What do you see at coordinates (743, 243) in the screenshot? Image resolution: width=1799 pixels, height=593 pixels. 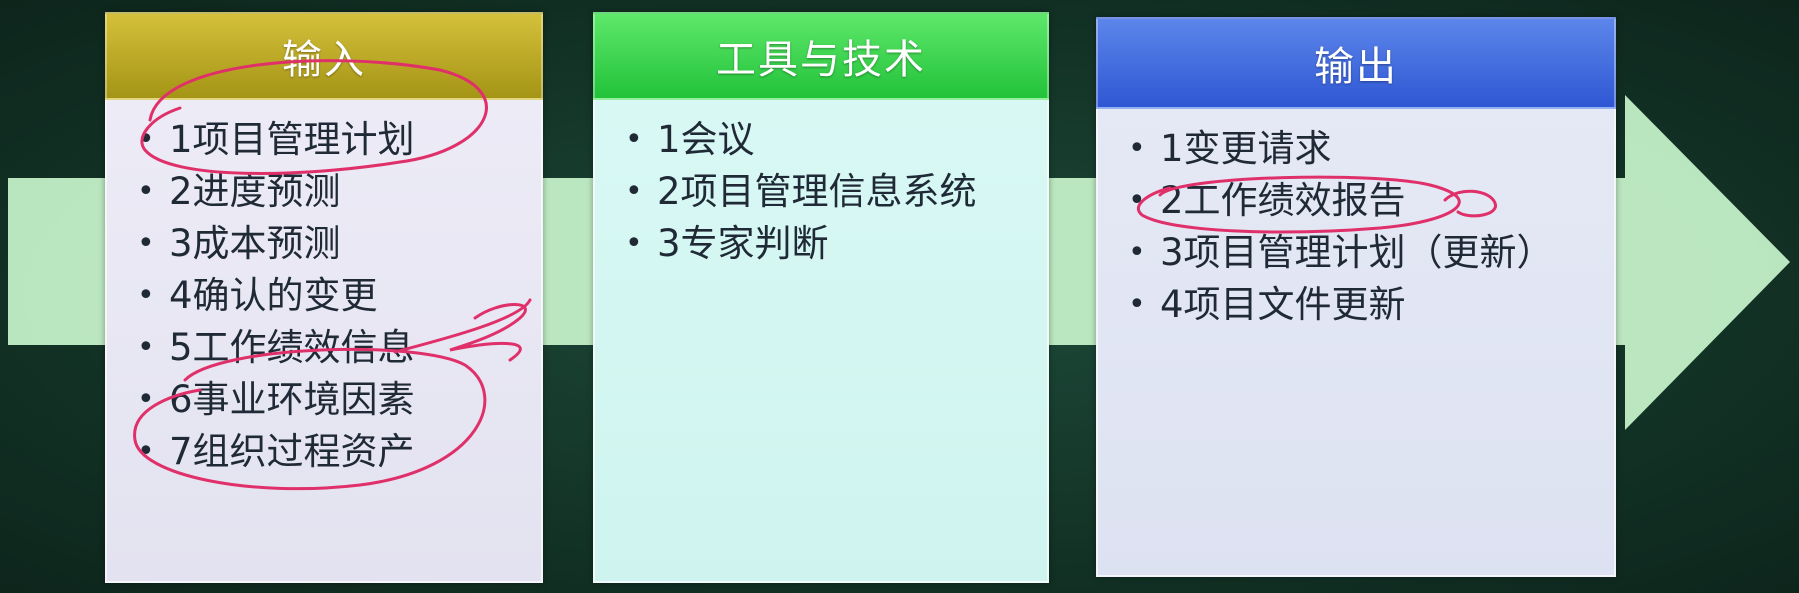 I see `list-item-text: 3专家判断` at bounding box center [743, 243].